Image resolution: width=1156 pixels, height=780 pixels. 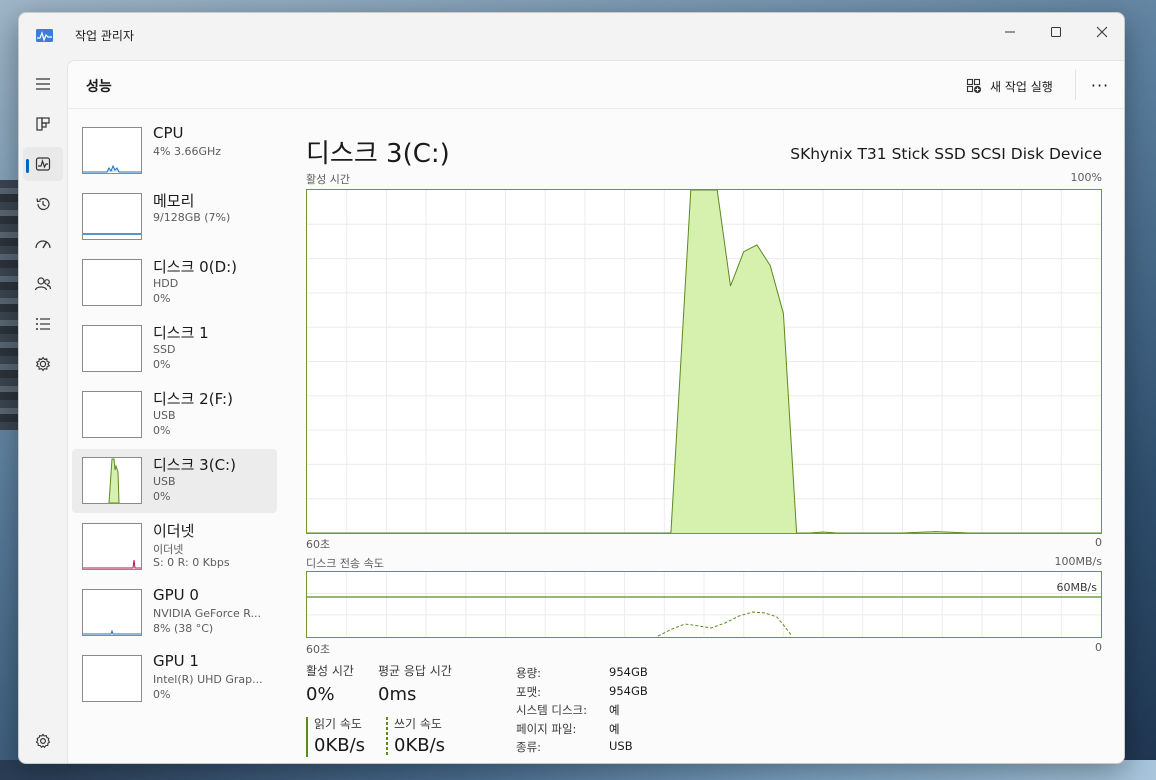 I want to click on nav-services, so click(x=43, y=364).